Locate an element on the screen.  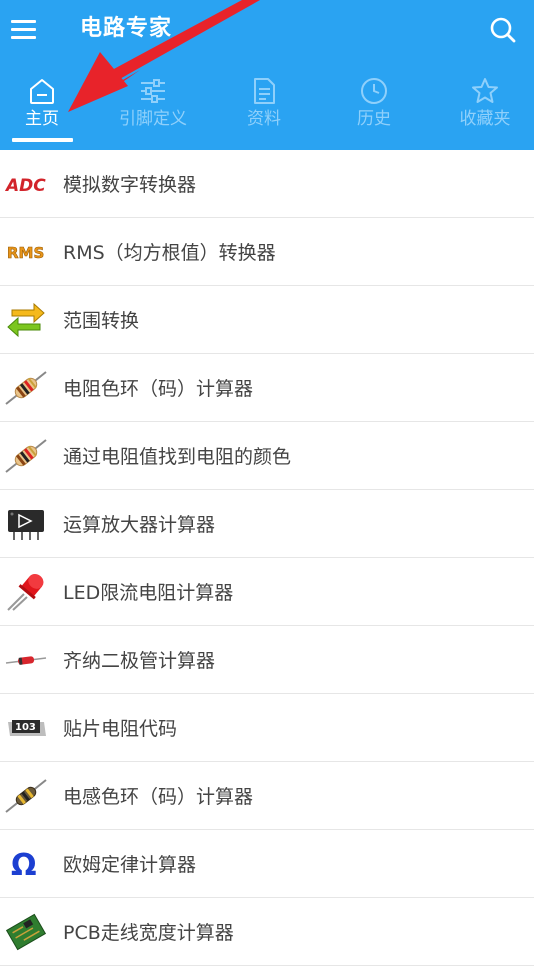
icon-text: ADC is located at coordinates (25, 186).